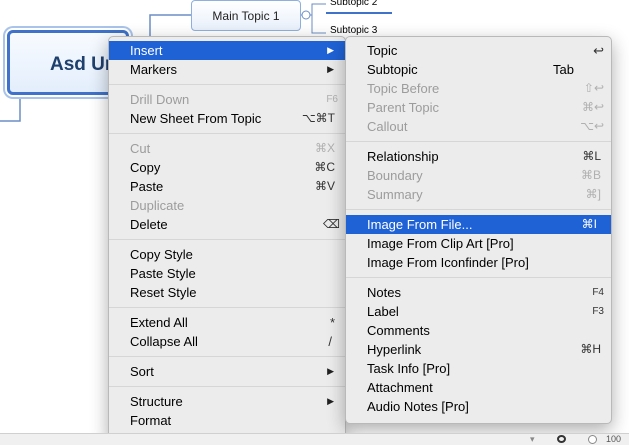 This screenshot has height=445, width=629. Describe the element at coordinates (159, 322) in the screenshot. I see `menu-label-extend-all: Extend All` at that location.